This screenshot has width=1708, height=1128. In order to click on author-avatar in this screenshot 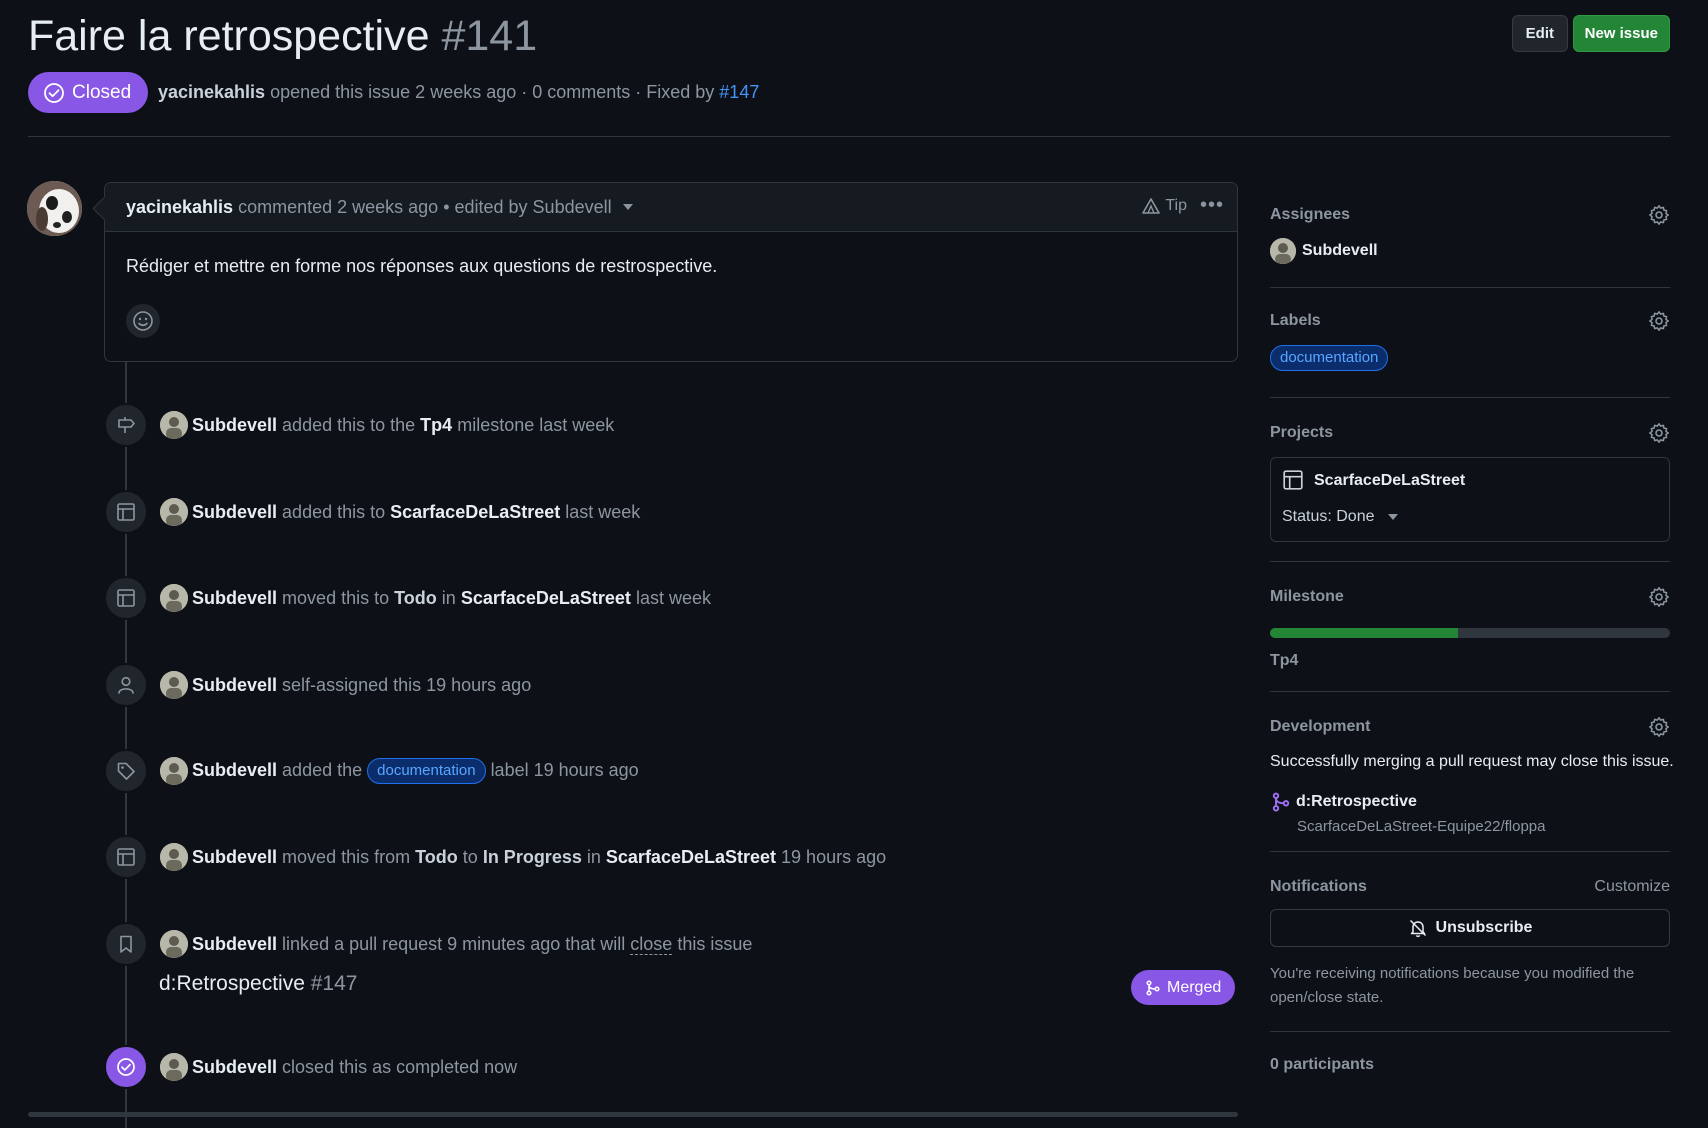, I will do `click(54, 208)`.